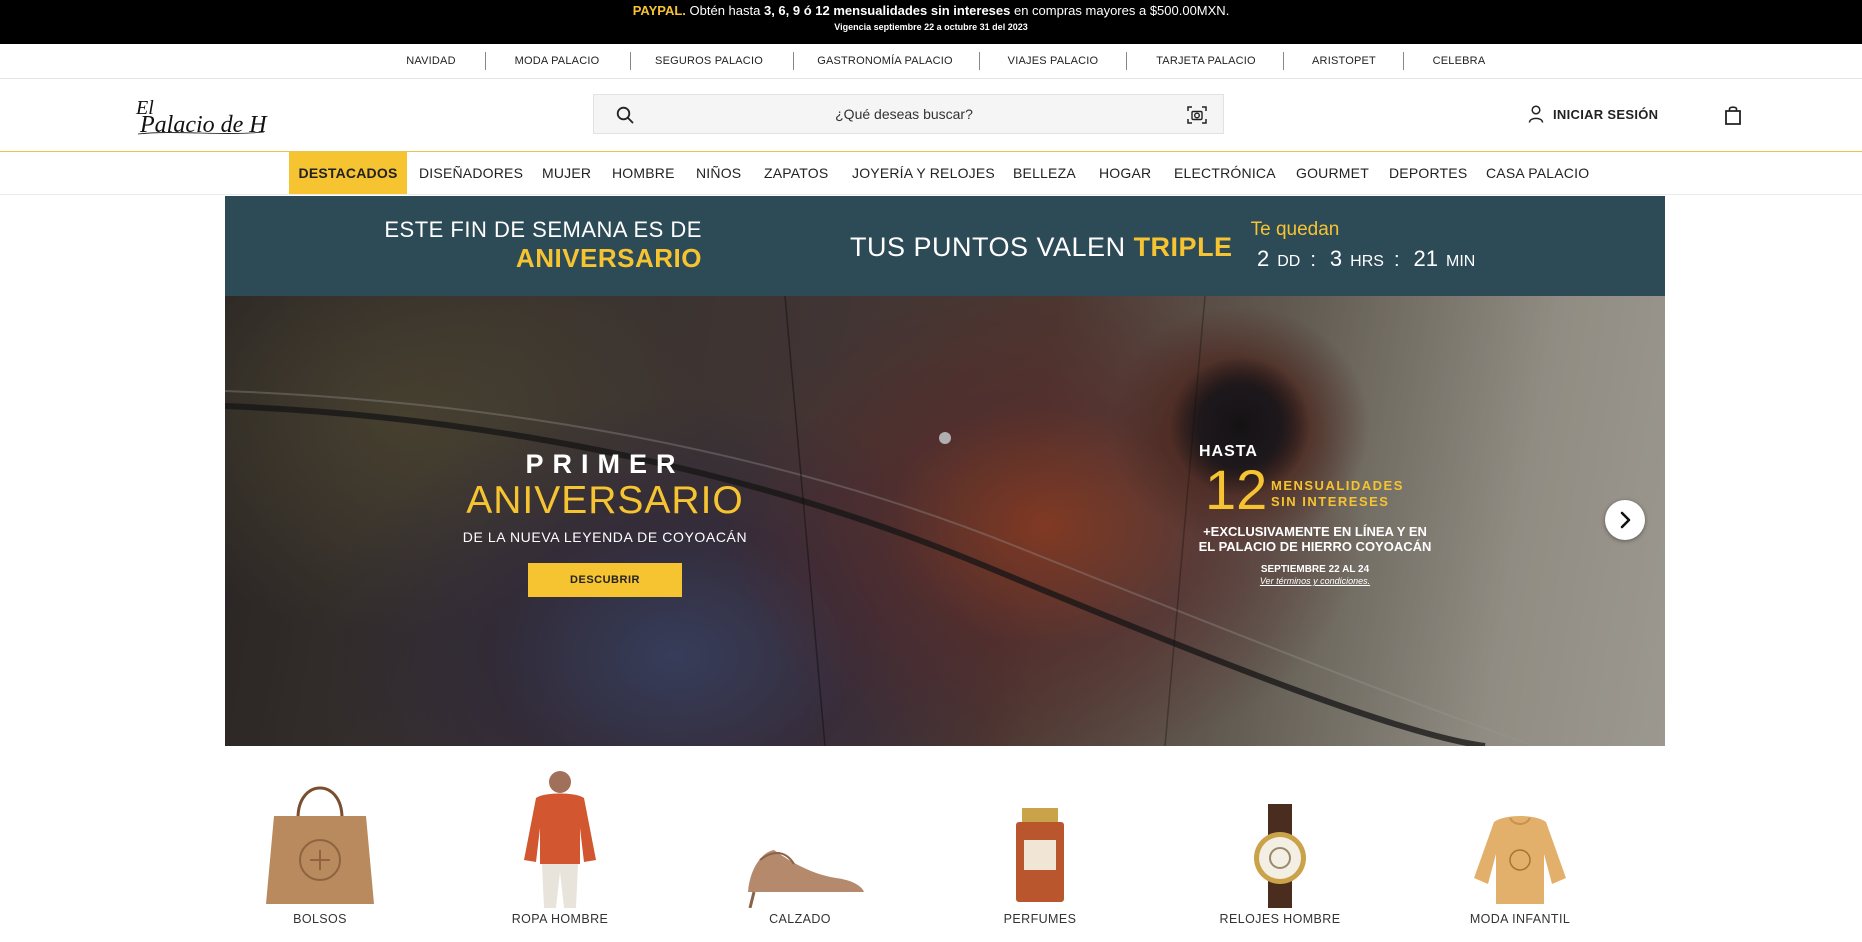  Describe the element at coordinates (1289, 261) in the screenshot. I see `countdown-days-unit: DD` at that location.